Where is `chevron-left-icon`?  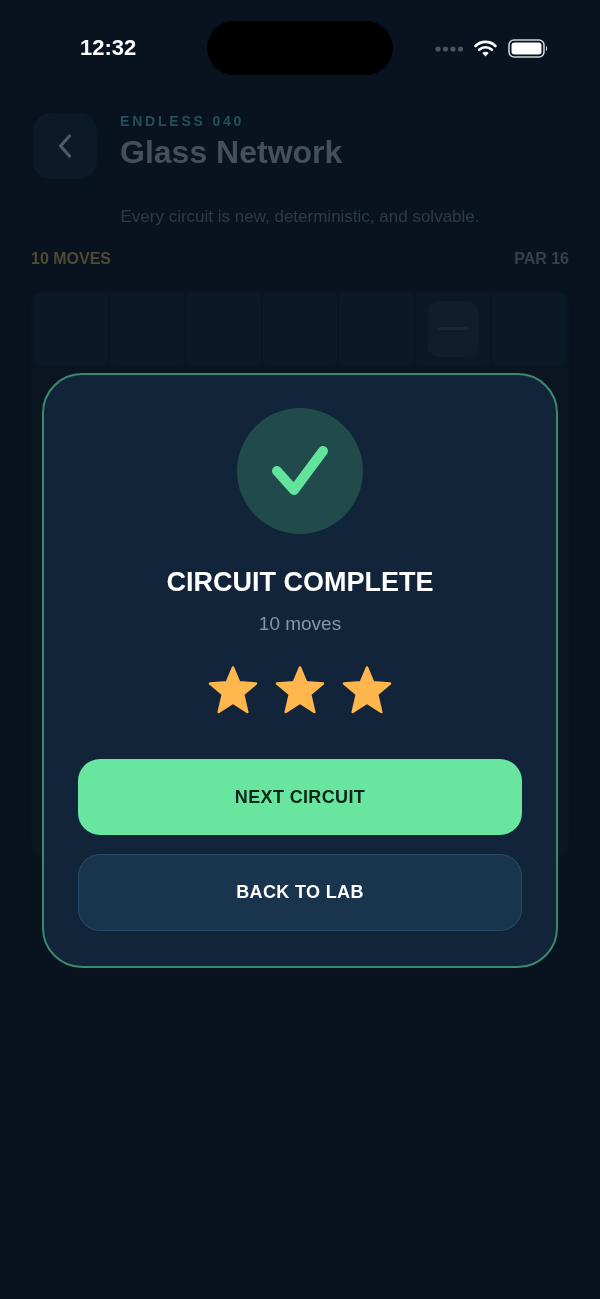
chevron-left-icon is located at coordinates (65, 146).